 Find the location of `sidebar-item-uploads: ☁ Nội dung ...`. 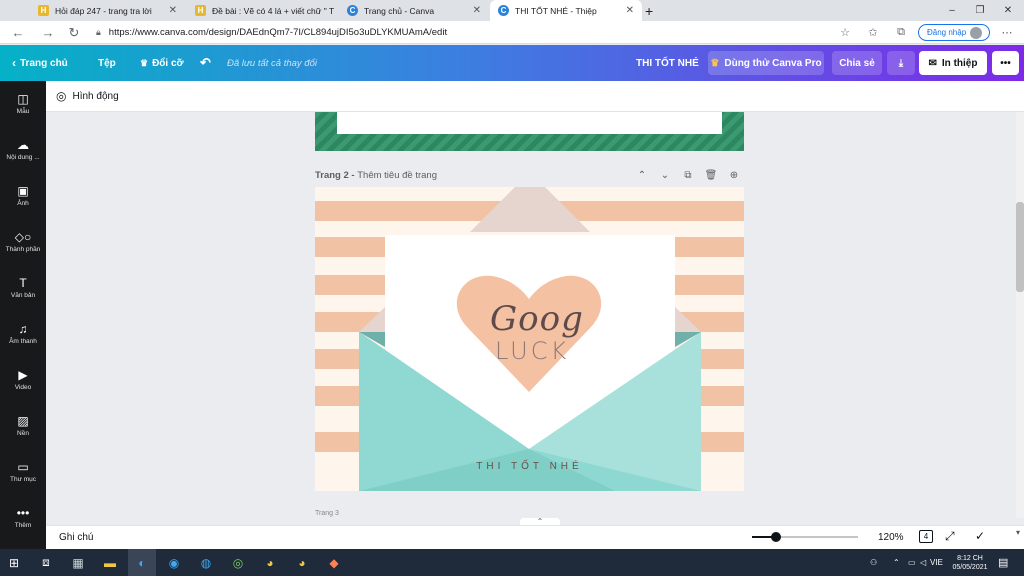

sidebar-item-uploads: ☁ Nội dung ... is located at coordinates (23, 150).